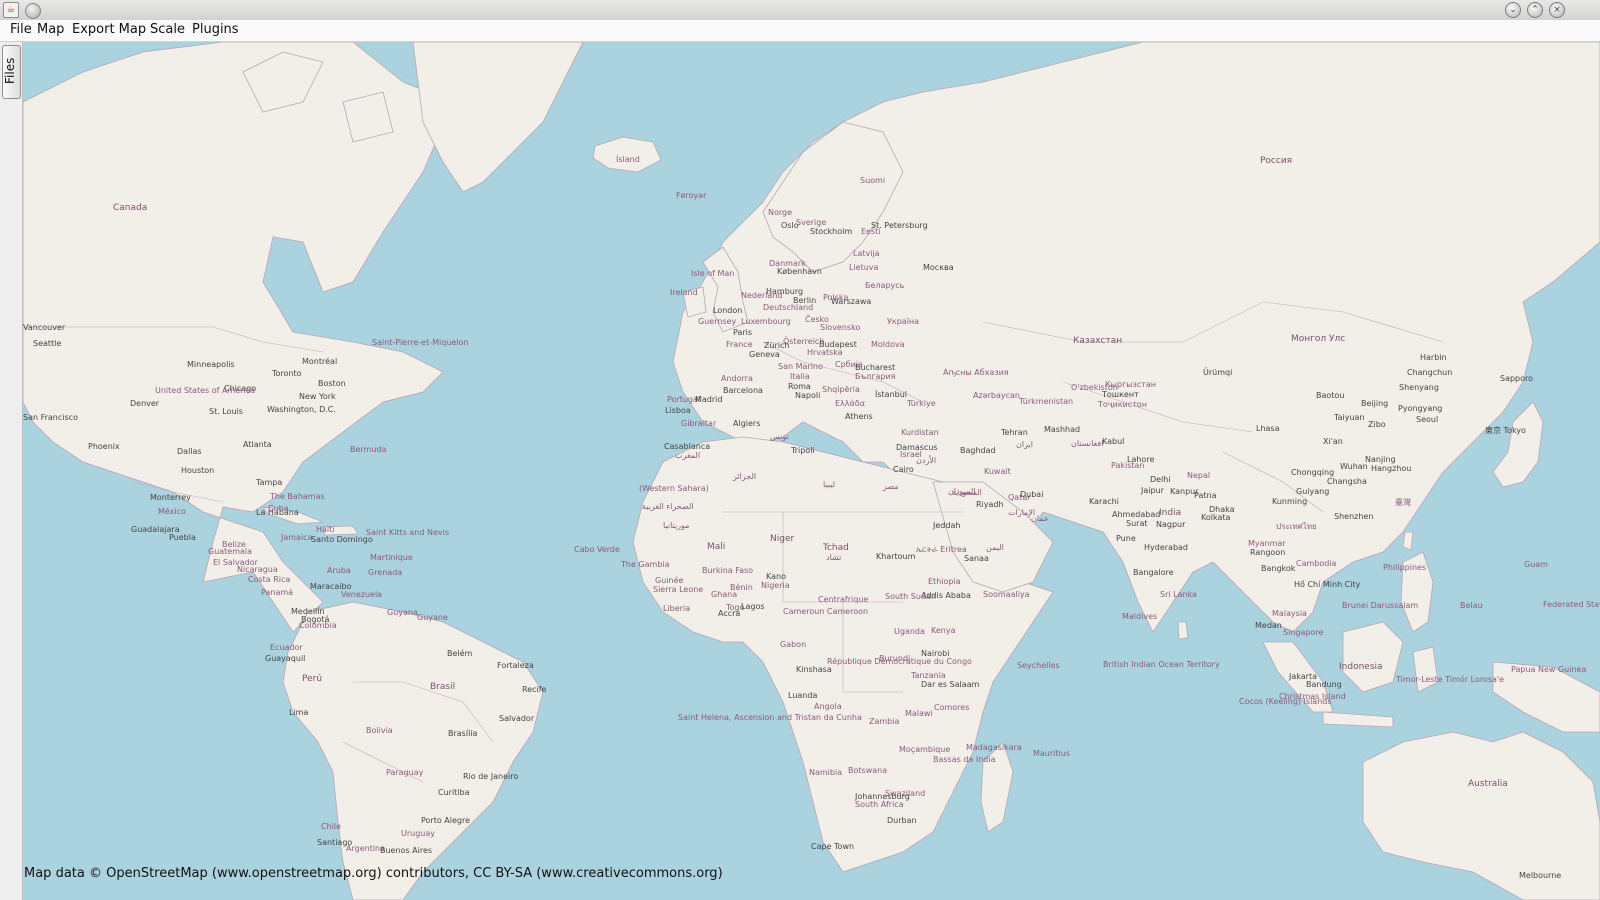 The height and width of the screenshot is (900, 1600). What do you see at coordinates (379, 730) in the screenshot?
I see `label-bolivia: Bolivia` at bounding box center [379, 730].